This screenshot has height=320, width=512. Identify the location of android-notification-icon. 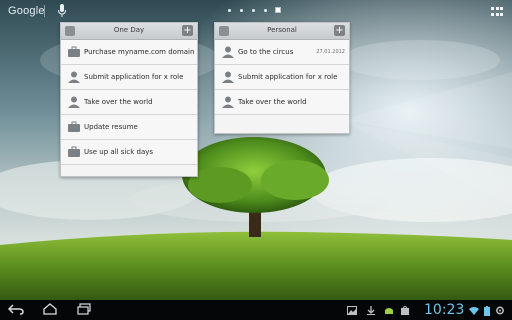
(389, 310).